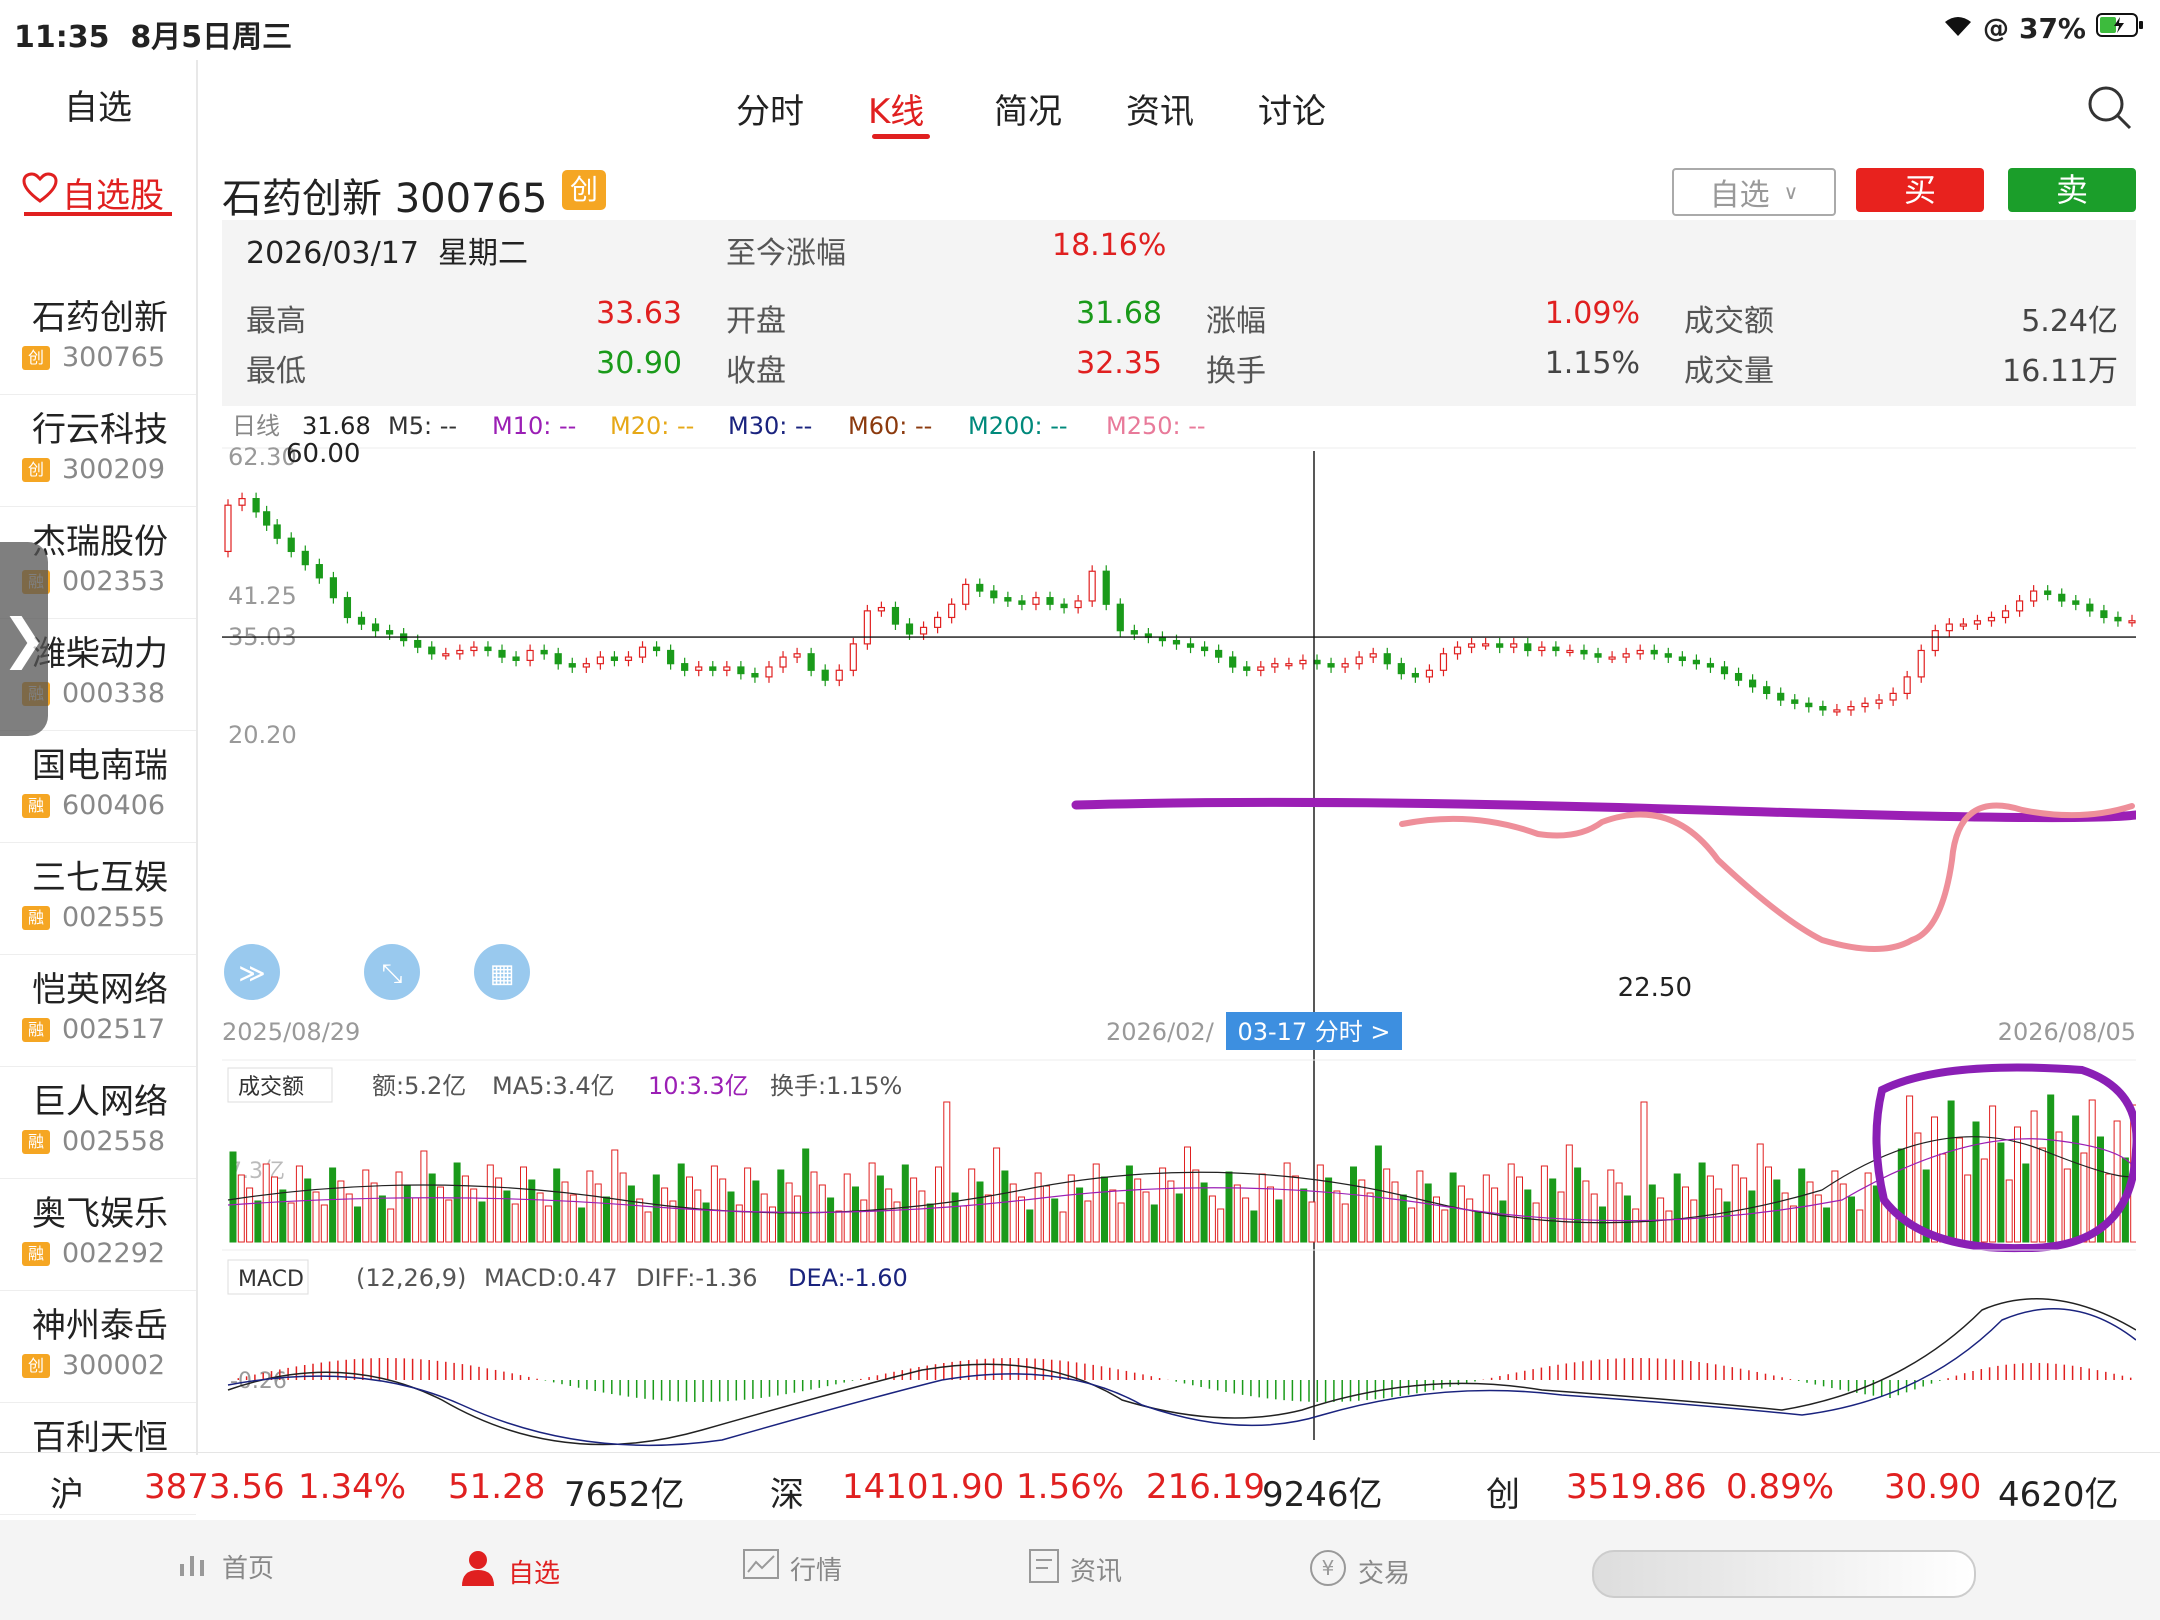 The width and height of the screenshot is (2160, 1620). Describe the element at coordinates (890, 426) in the screenshot. I see `ma-legend-item: M60: --` at that location.